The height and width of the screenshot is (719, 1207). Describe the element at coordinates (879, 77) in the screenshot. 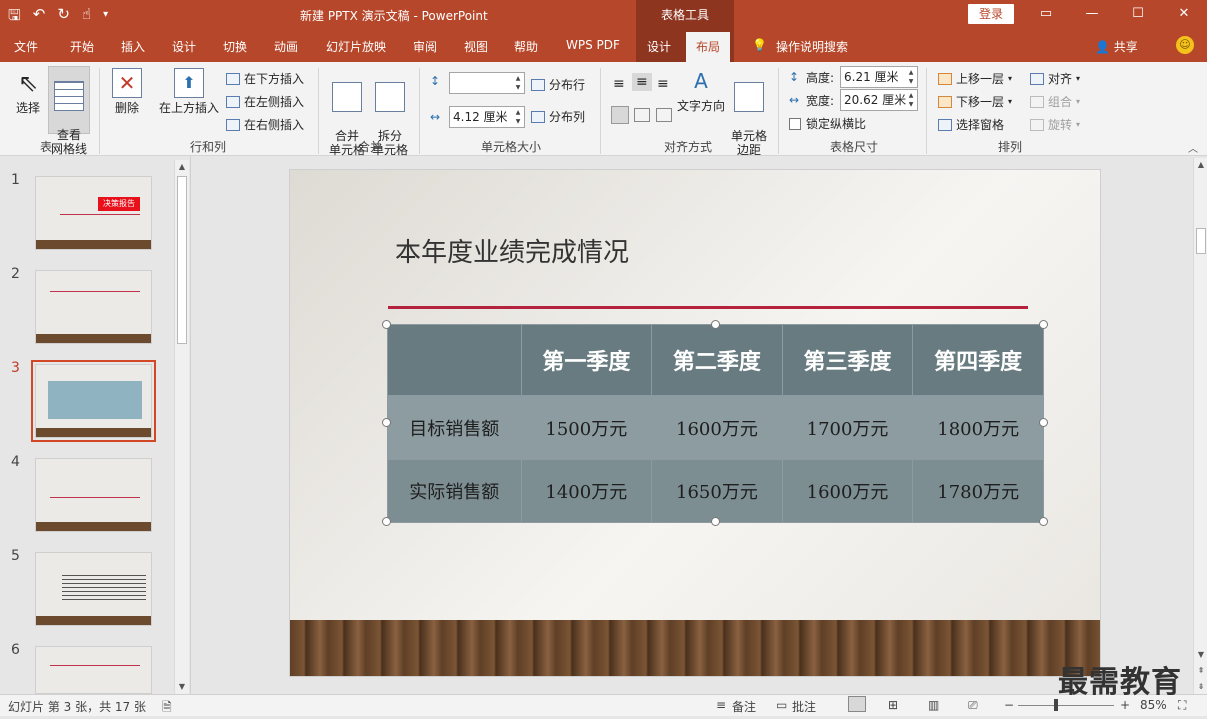

I see `table-height-input: 6.21 厘米 ▲ ▼` at that location.